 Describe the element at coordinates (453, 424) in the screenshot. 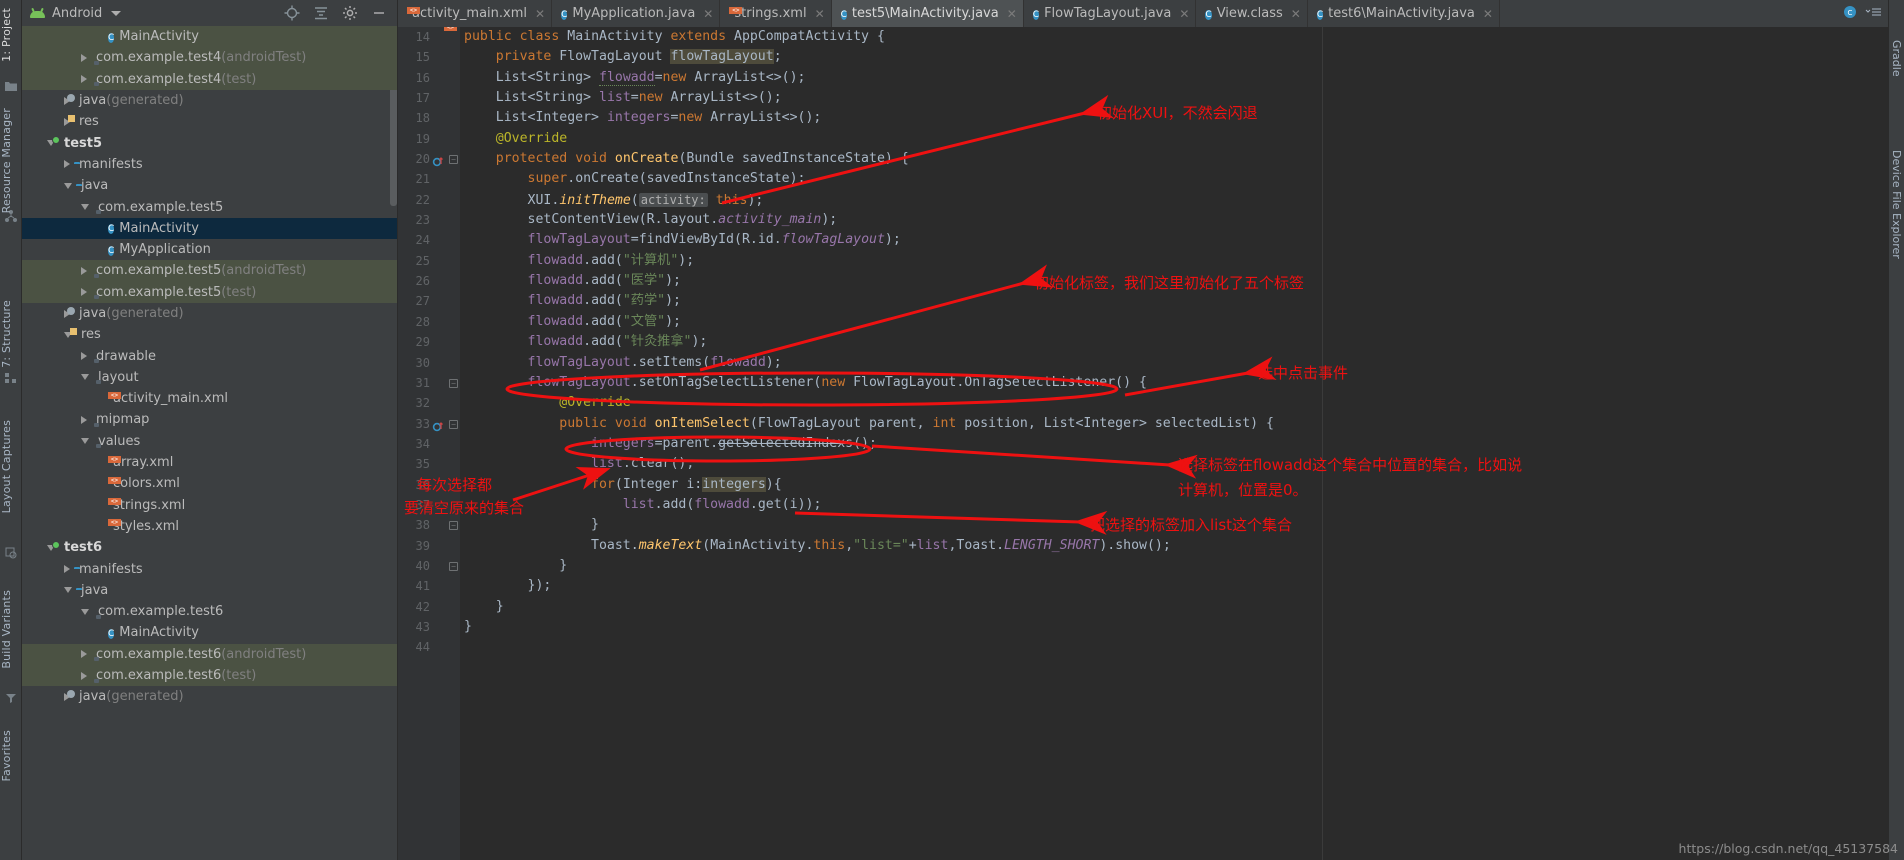

I see `code-fold-toggle: −` at that location.